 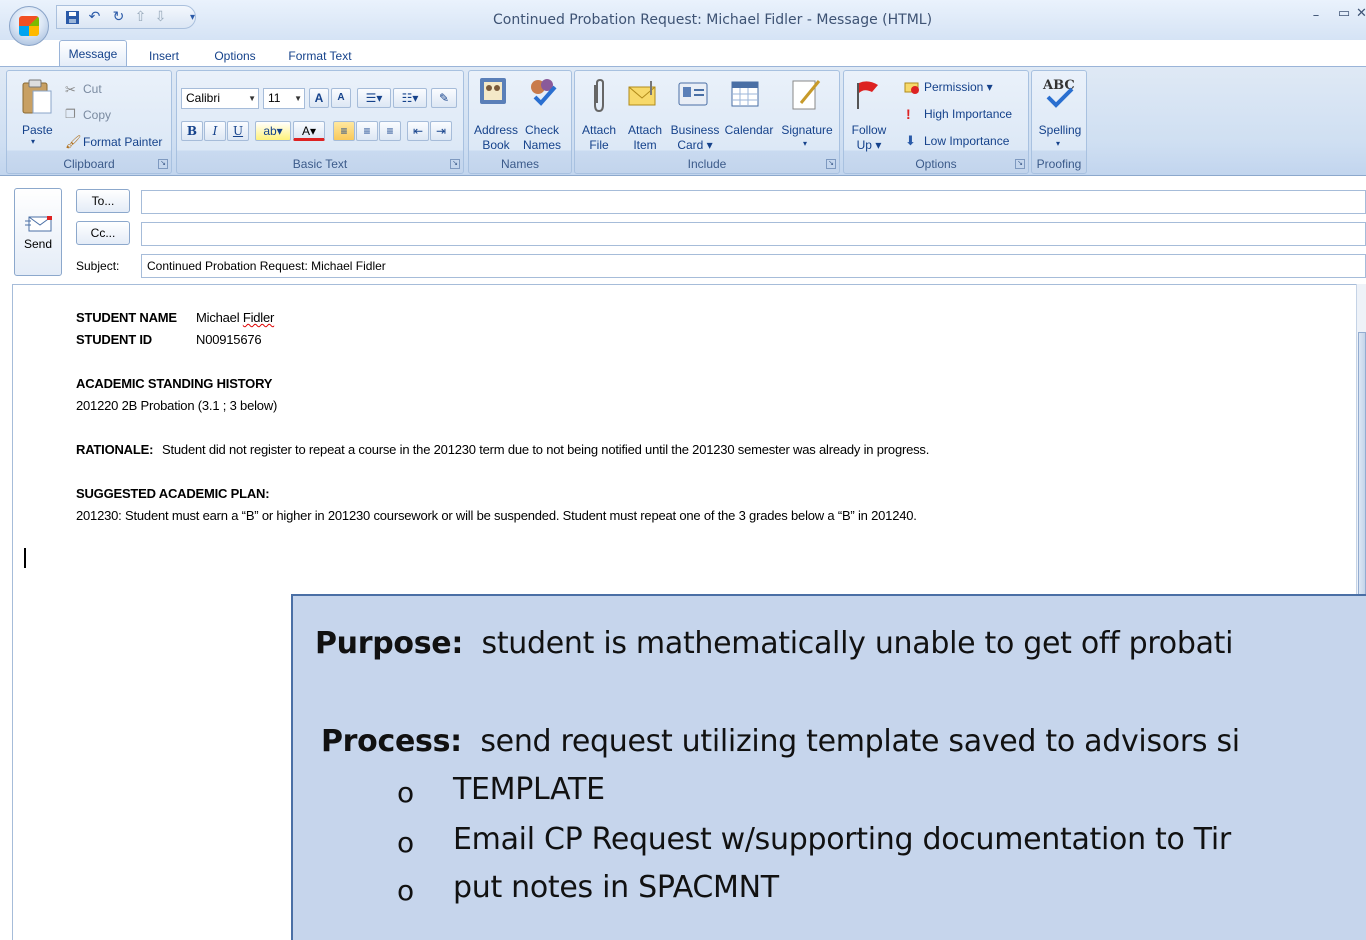 I want to click on font-name-combo: Calibri ▼, so click(x=220, y=98).